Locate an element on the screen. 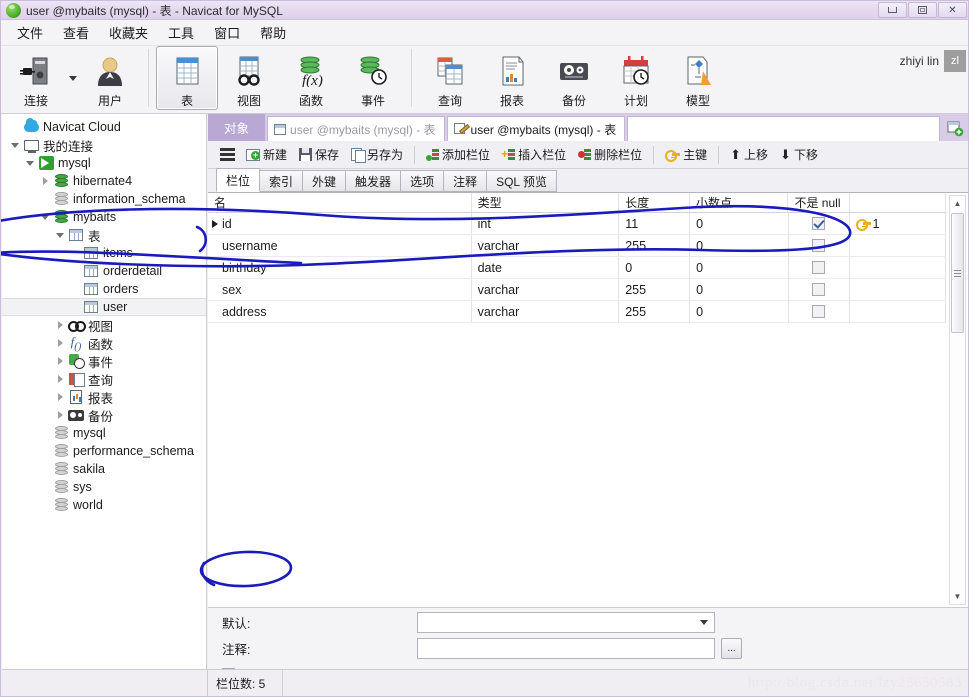 This screenshot has height=697, width=969. tree-item-mybaits: mybaits is located at coordinates (104, 217).